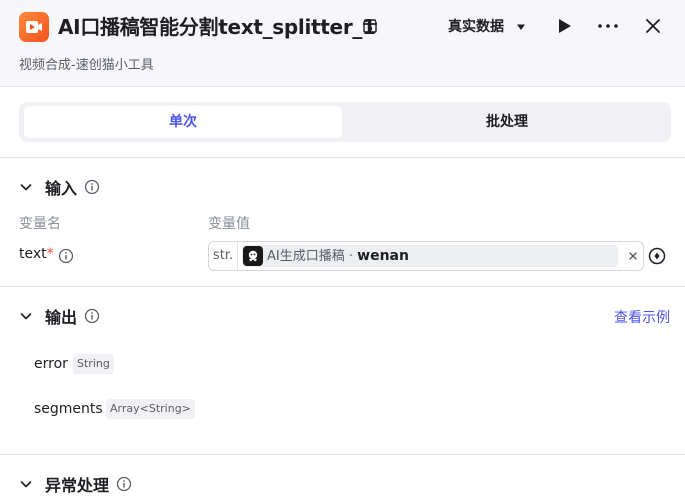  I want to click on param-name-text: text, so click(33, 254).